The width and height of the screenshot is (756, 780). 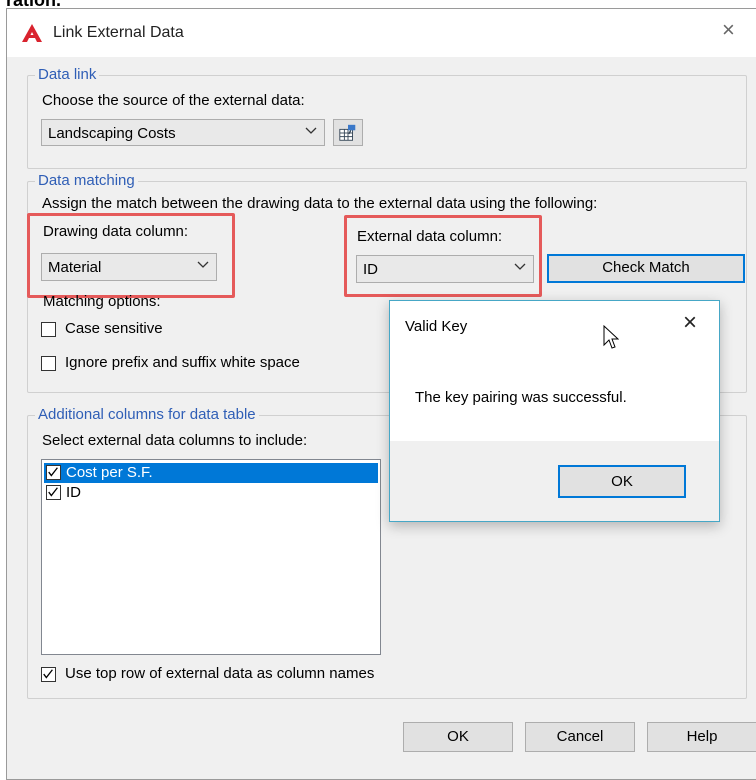 I want to click on external-column-select: ID, so click(x=445, y=269).